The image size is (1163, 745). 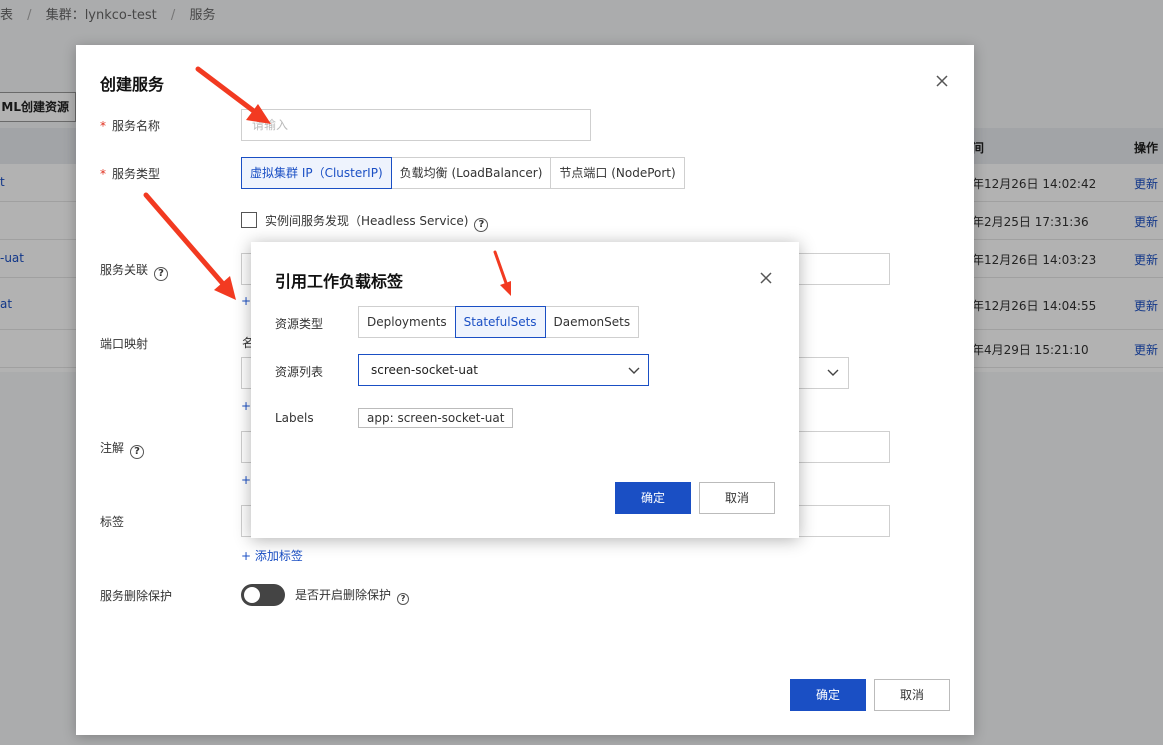 I want to click on confirm-button: 确定, so click(x=828, y=695).